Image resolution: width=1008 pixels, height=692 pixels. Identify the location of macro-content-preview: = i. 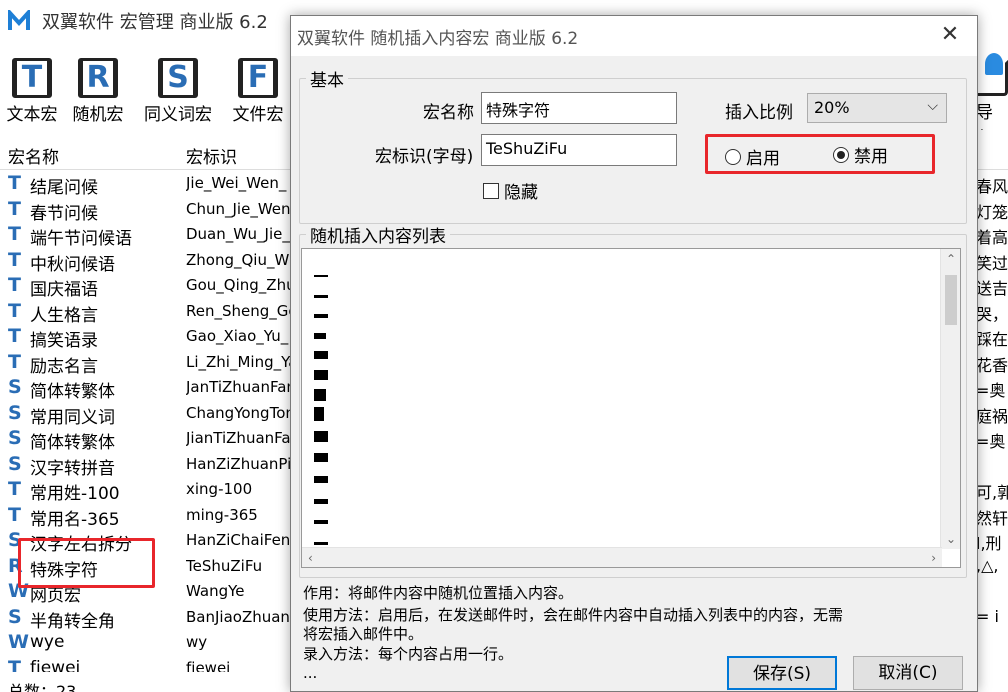
(987, 616).